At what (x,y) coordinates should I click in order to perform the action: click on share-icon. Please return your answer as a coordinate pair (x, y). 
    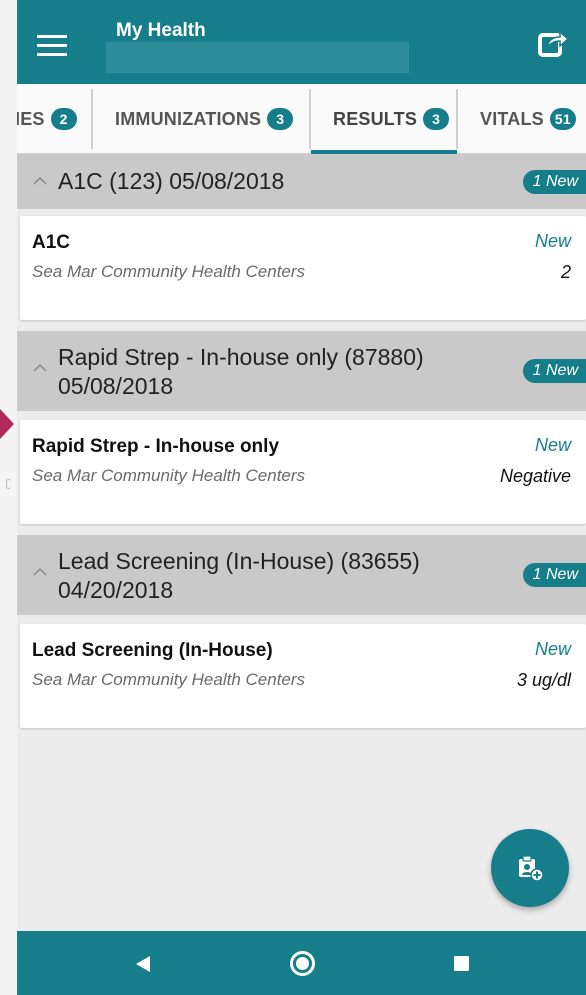
    Looking at the image, I should click on (553, 44).